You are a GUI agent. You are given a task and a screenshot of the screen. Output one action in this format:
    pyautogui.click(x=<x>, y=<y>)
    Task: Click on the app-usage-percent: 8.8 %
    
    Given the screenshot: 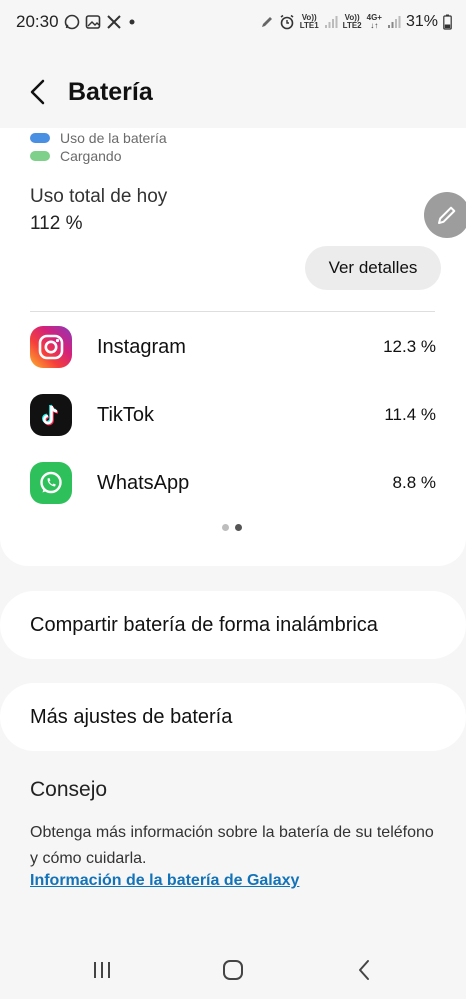 What is the action you would take?
    pyautogui.click(x=414, y=482)
    